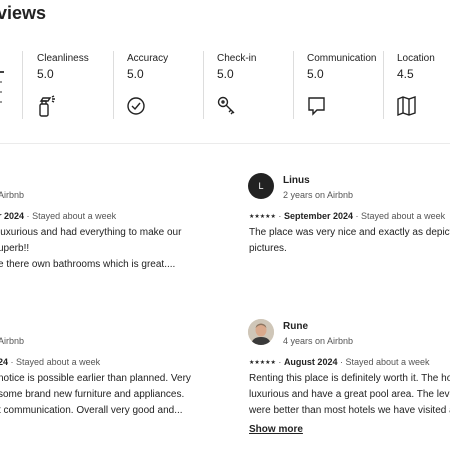 The width and height of the screenshot is (450, 450). What do you see at coordinates (12, 216) in the screenshot?
I see `review-date: r 2024` at bounding box center [12, 216].